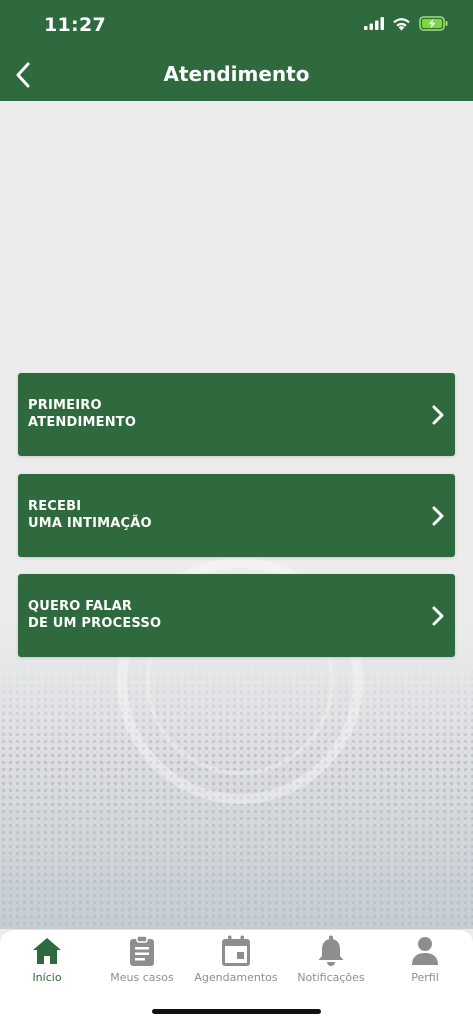 This screenshot has height=1024, width=473. I want to click on page-title: Atendimento, so click(236, 74).